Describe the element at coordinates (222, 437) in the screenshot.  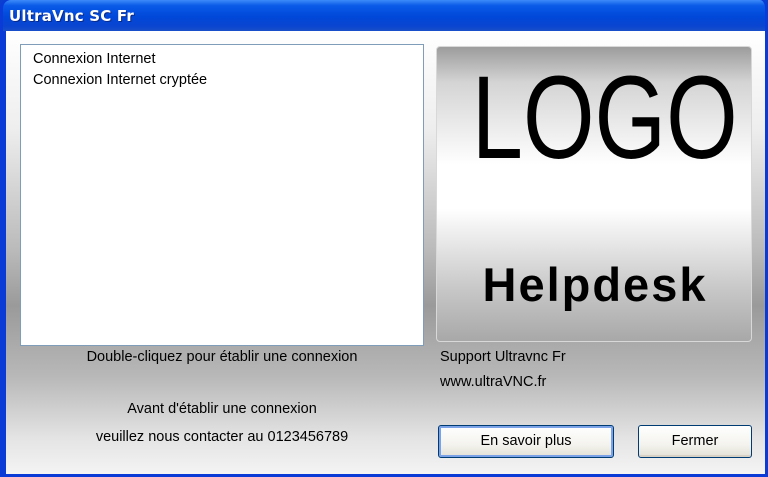
I see `notice-line-2: veuillez nous contacter au 0123456789` at that location.